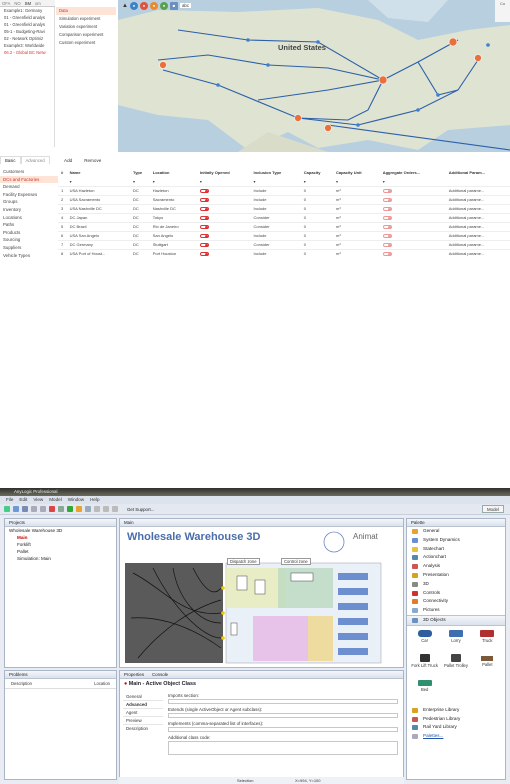 The image size is (510, 784). What do you see at coordinates (43, 509) in the screenshot?
I see `redo-icon` at bounding box center [43, 509].